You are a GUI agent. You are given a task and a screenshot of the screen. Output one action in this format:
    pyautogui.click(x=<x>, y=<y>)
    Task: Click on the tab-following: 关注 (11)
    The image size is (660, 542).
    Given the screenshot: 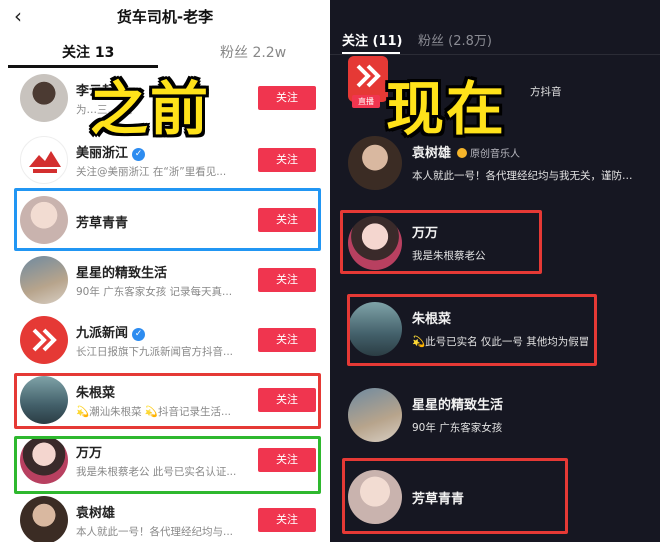 What is the action you would take?
    pyautogui.click(x=372, y=39)
    